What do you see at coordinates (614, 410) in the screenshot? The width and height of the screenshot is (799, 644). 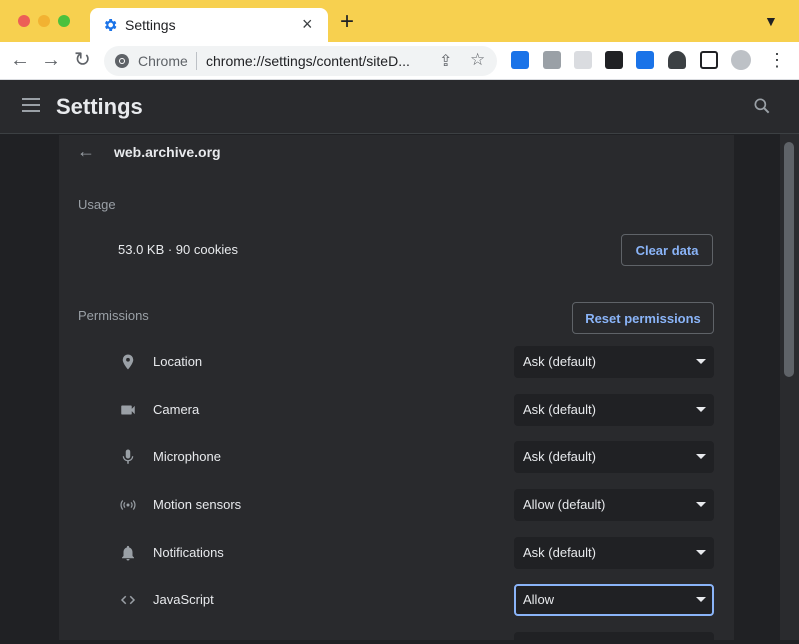 I see `camera-permission-select: Ask (default)` at bounding box center [614, 410].